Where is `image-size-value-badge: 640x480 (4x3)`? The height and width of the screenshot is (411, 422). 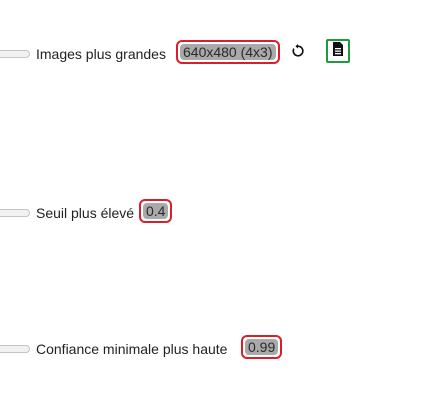
image-size-value-badge: 640x480 (4x3) is located at coordinates (228, 52).